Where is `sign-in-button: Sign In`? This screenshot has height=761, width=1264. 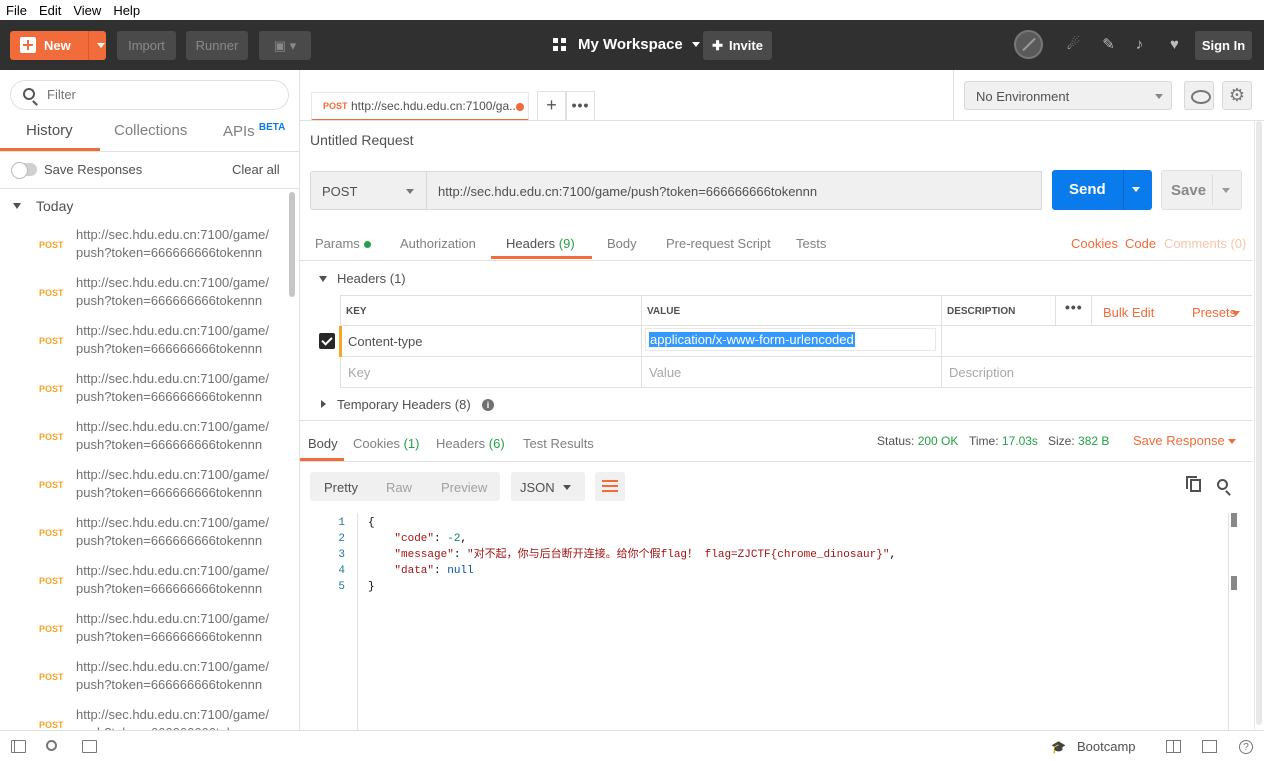
sign-in-button: Sign In is located at coordinates (1223, 45).